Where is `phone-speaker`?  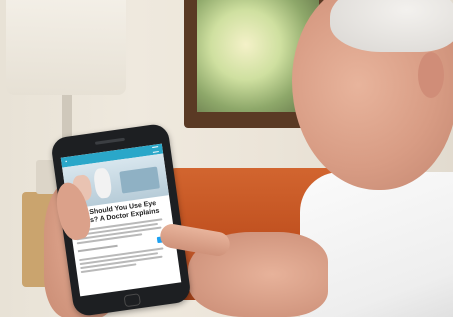 phone-speaker is located at coordinates (109, 141).